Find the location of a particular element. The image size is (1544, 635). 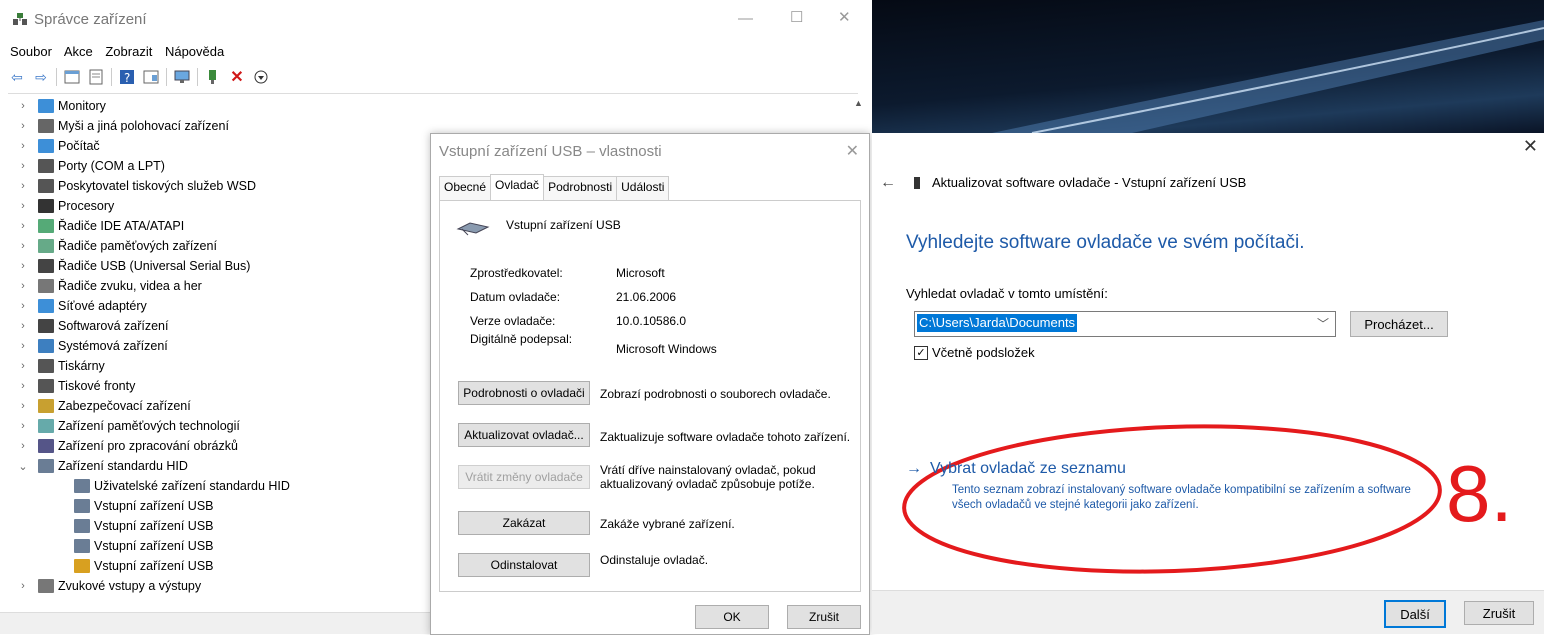

tree-child-item: Uživatelské zařízení standardu HID is located at coordinates (178, 486).